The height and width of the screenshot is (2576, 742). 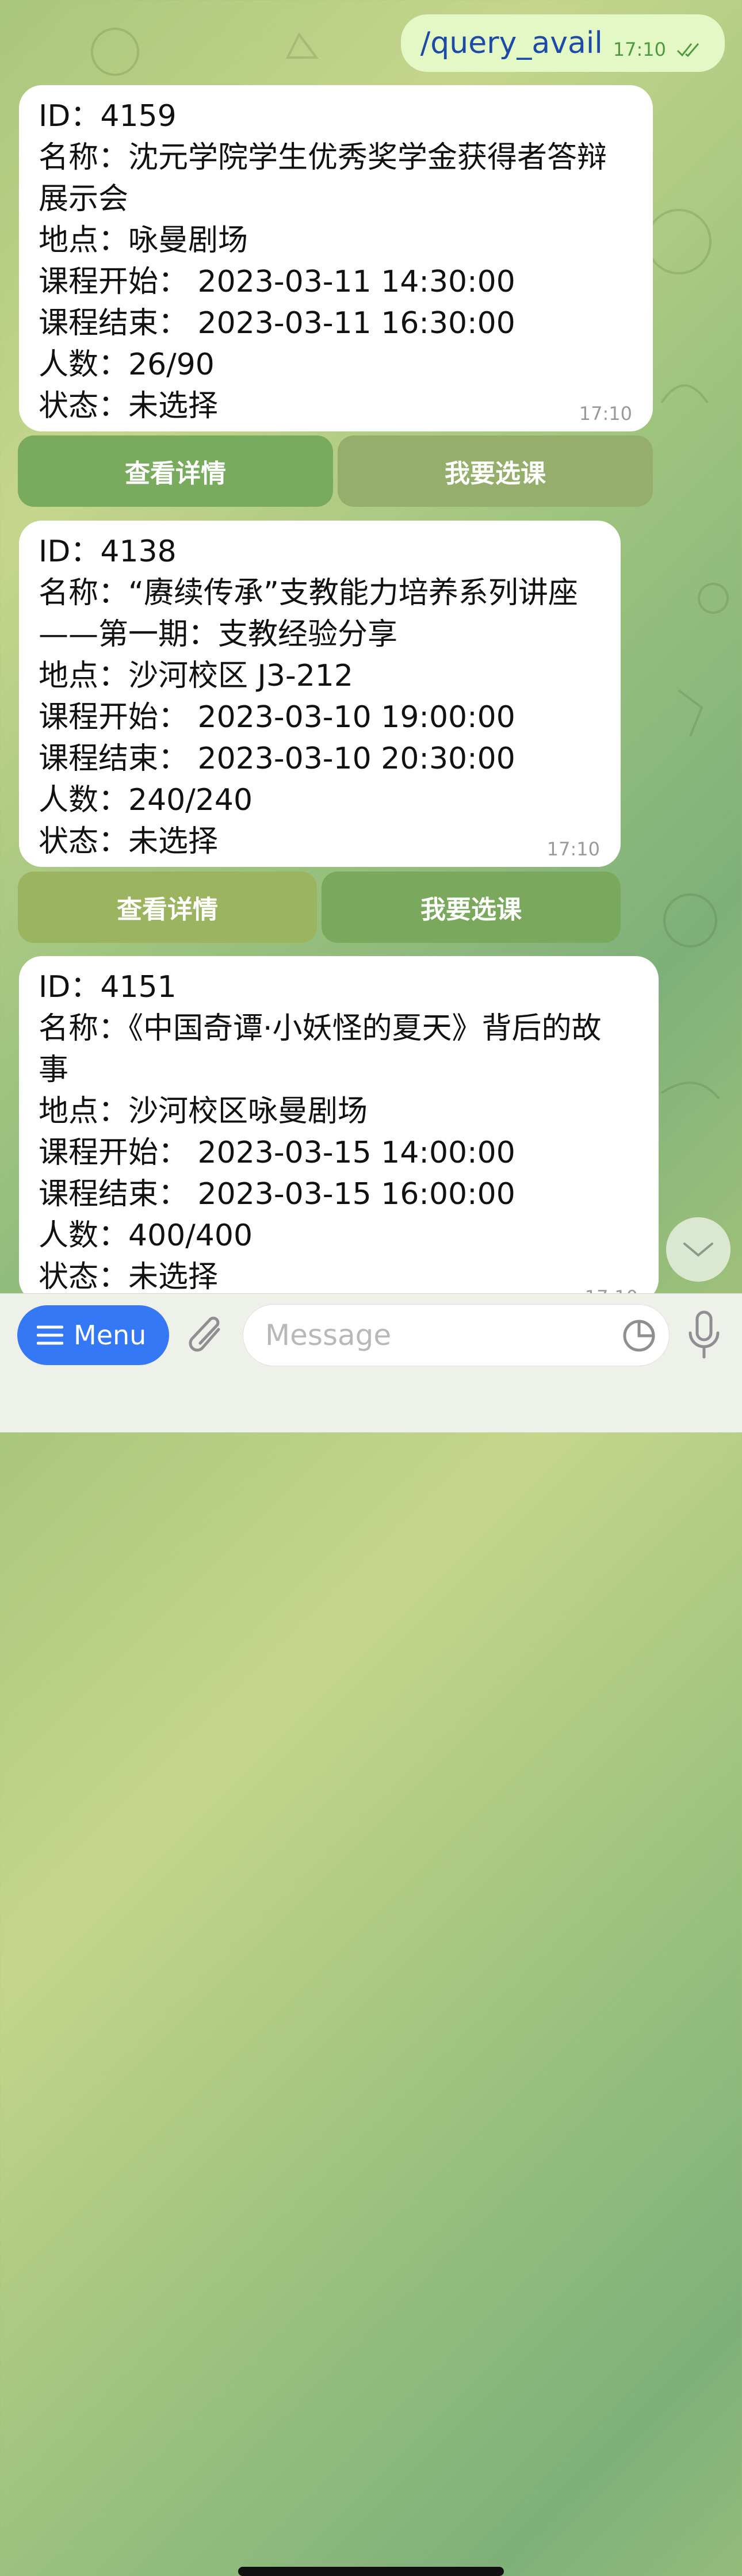 I want to click on home-indicator, so click(x=371, y=2571).